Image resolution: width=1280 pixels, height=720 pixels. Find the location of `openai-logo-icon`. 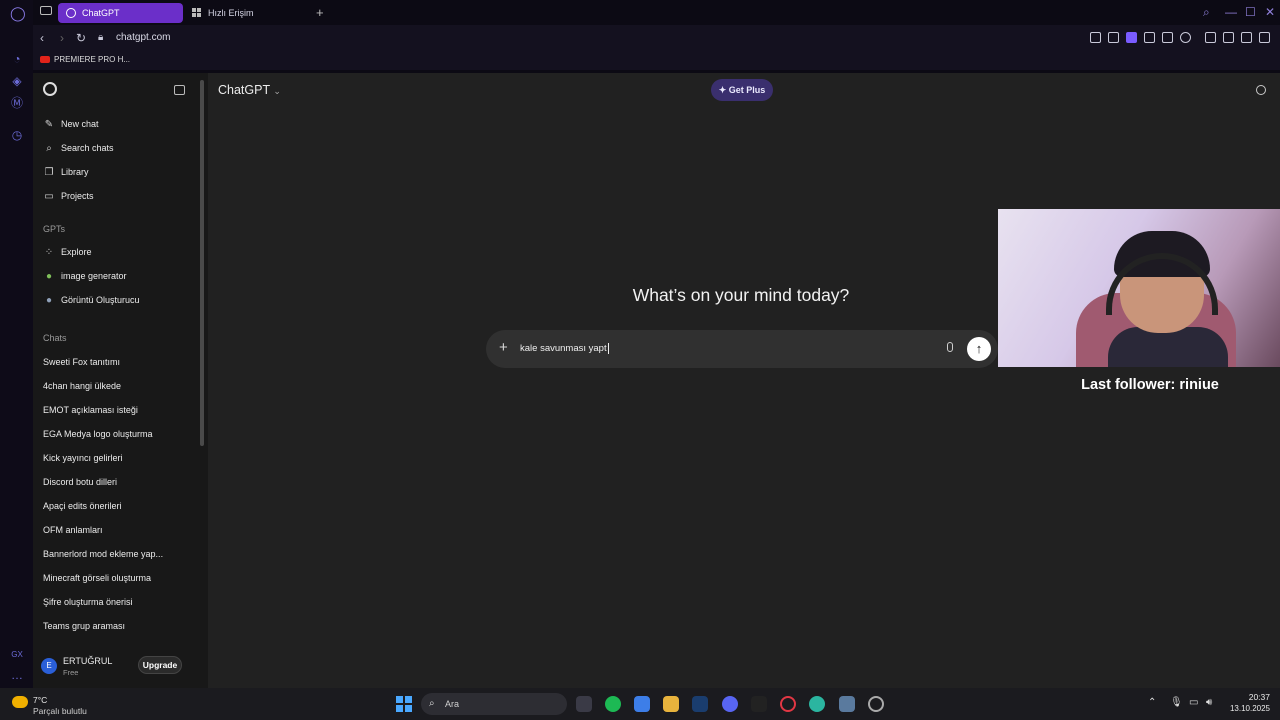

openai-logo-icon is located at coordinates (50, 89).